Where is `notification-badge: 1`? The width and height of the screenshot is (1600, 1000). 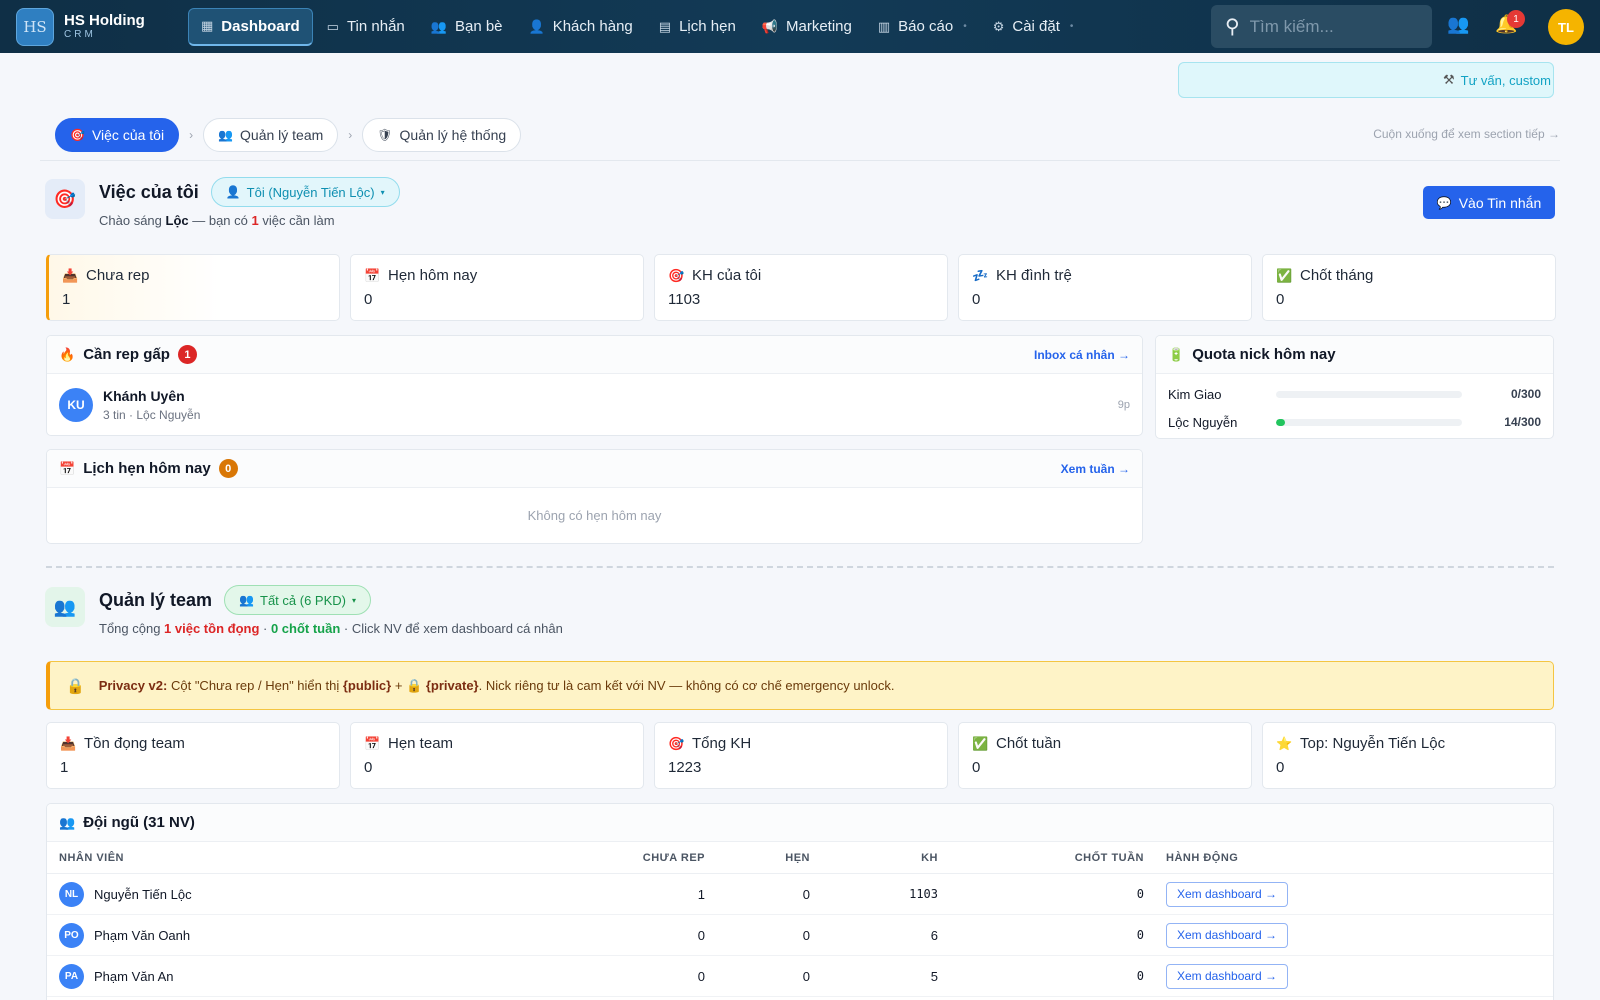 notification-badge: 1 is located at coordinates (1516, 19).